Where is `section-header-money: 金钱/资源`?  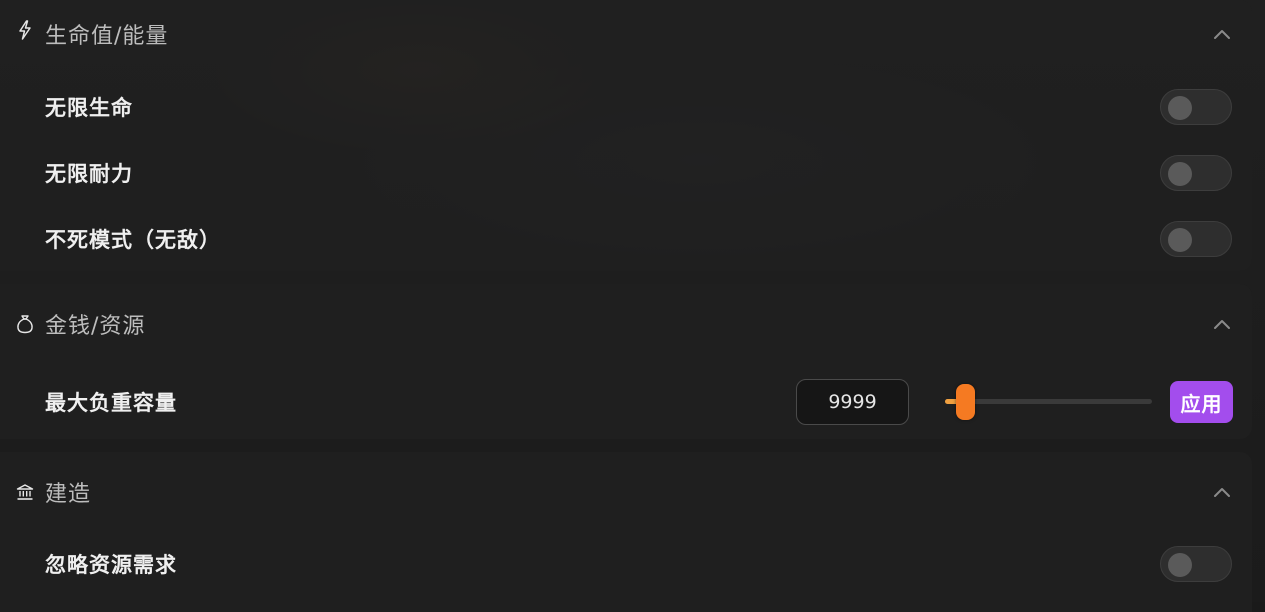
section-header-money: 金钱/资源 is located at coordinates (626, 324).